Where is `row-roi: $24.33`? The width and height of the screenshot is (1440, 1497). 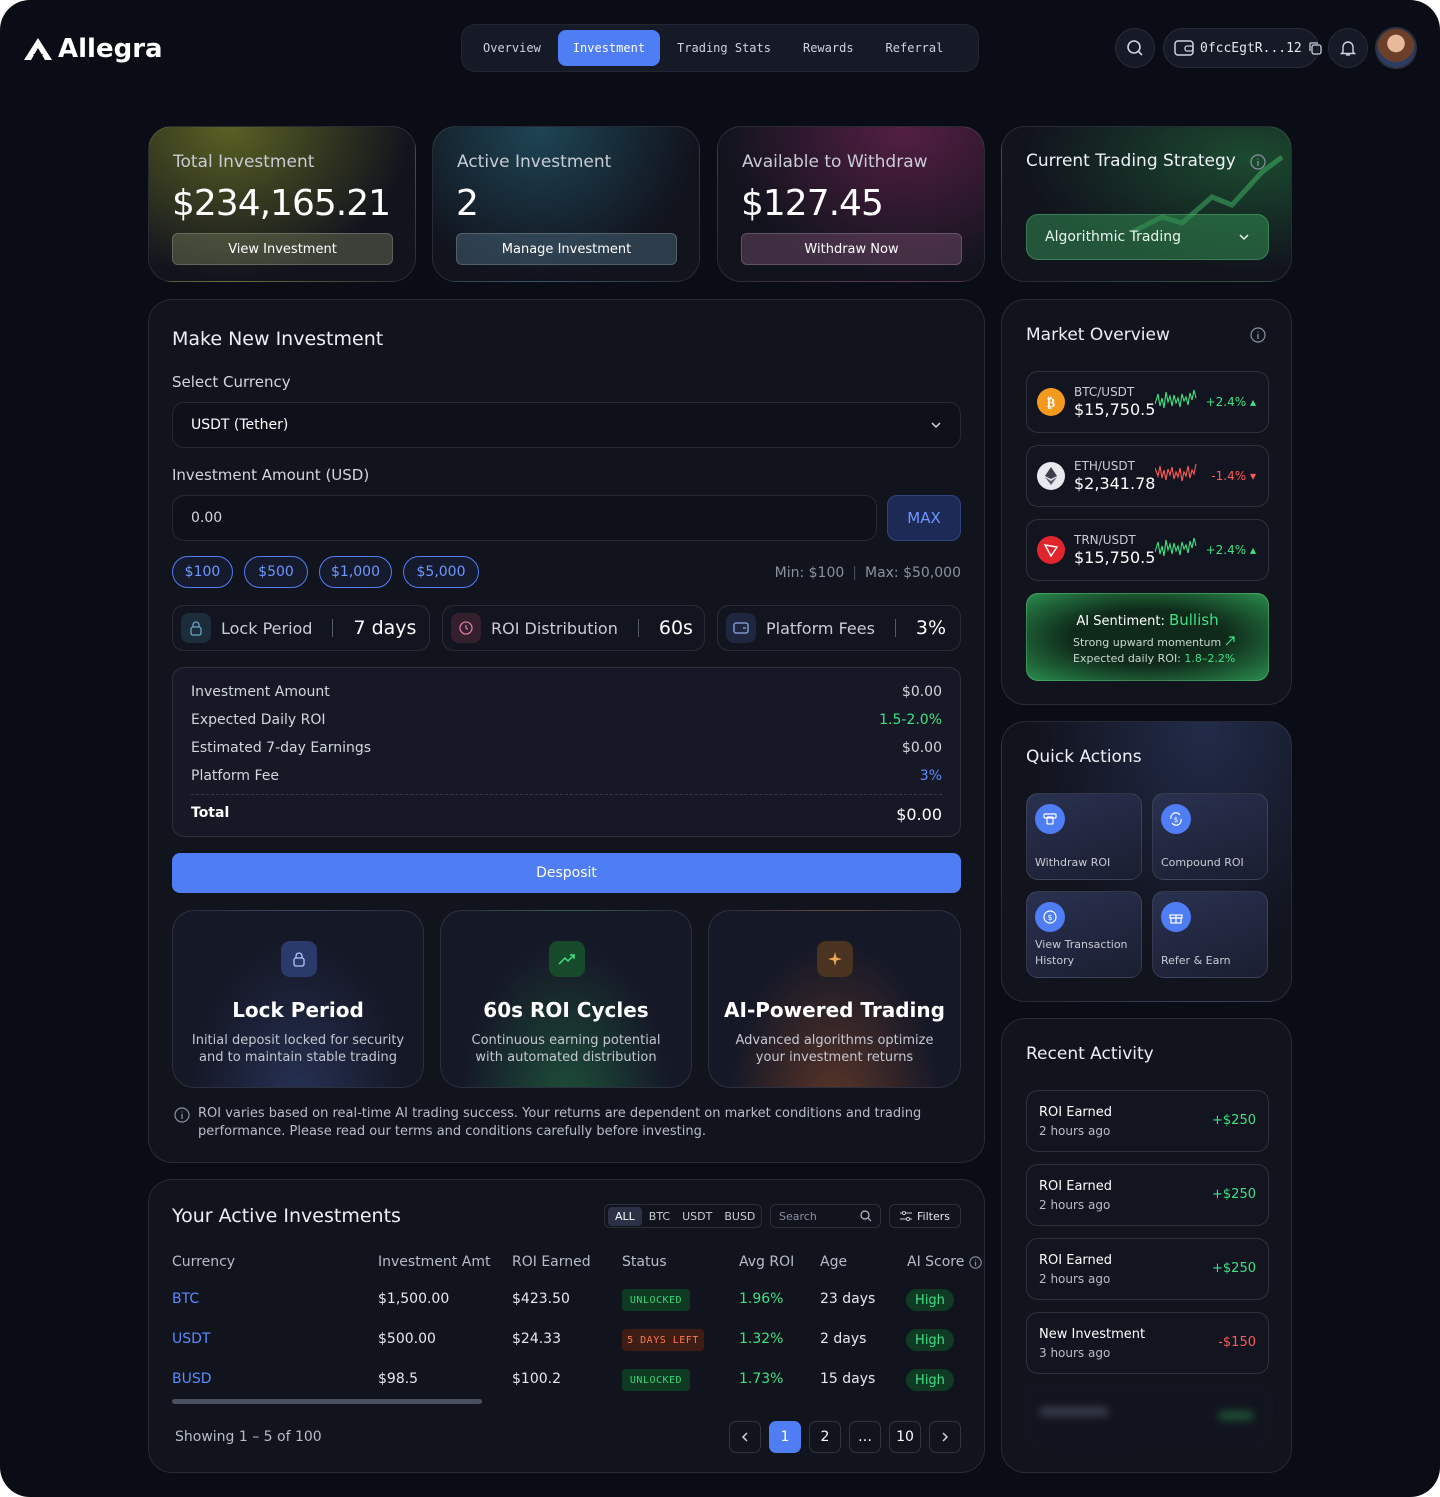
row-roi: $24.33 is located at coordinates (536, 1339).